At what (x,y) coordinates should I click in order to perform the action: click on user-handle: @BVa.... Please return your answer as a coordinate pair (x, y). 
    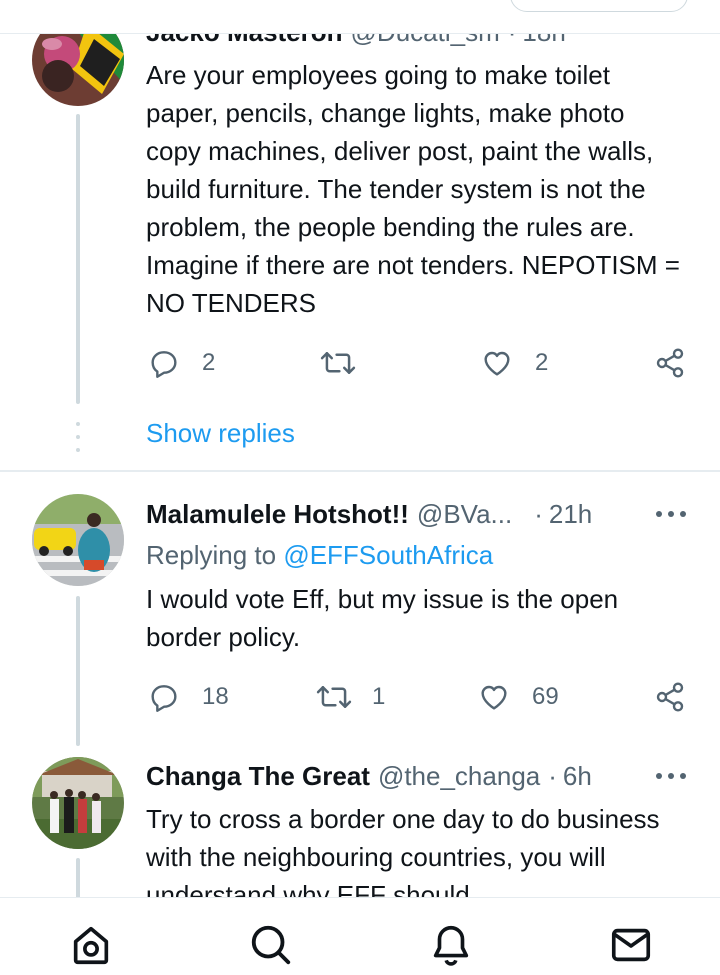
    Looking at the image, I should click on (464, 514).